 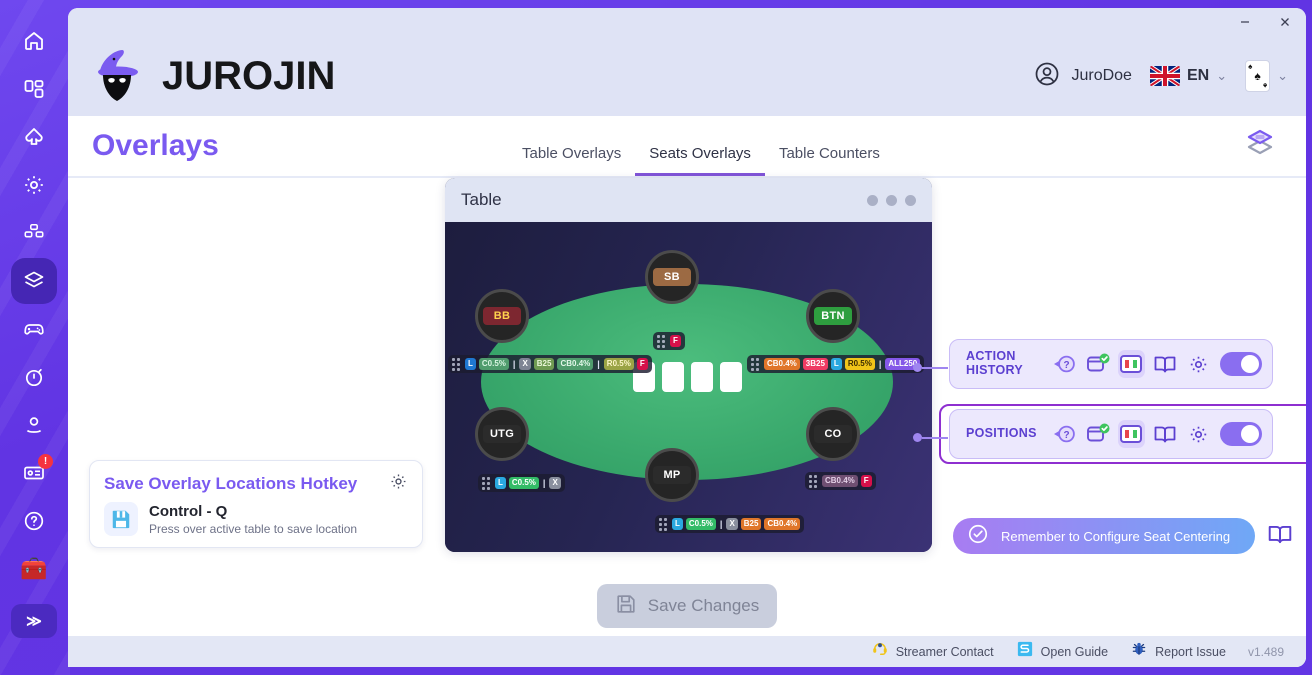 What do you see at coordinates (34, 185) in the screenshot?
I see `sidebar-item-settings` at bounding box center [34, 185].